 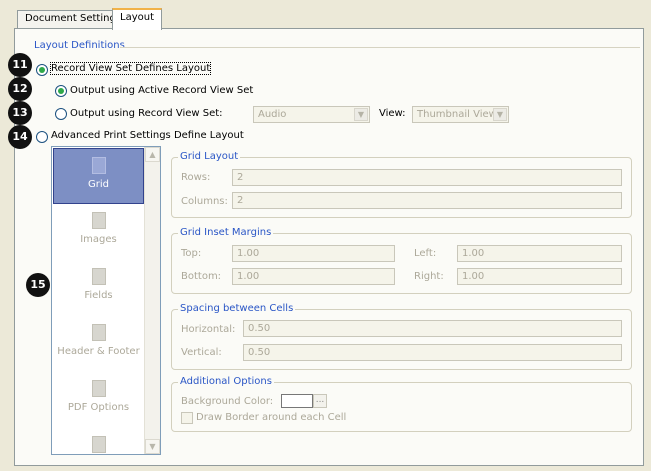 What do you see at coordinates (272, 114) in the screenshot?
I see `record-view-set-value: Audio` at bounding box center [272, 114].